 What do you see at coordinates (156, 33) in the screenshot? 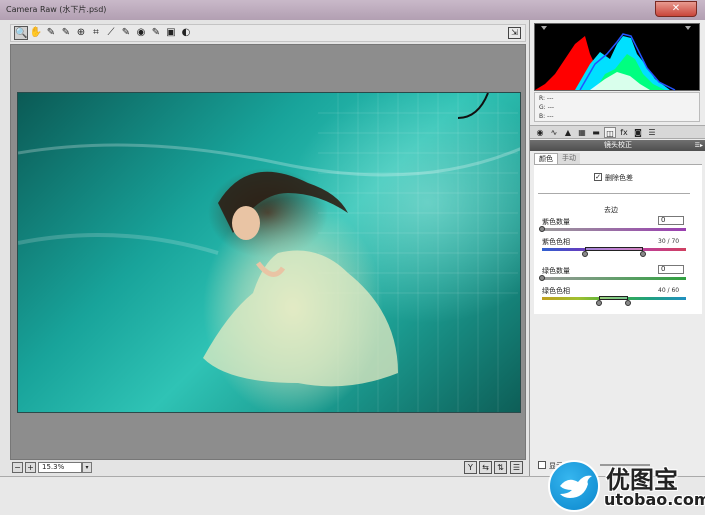
I see `adjustment-brush-icon: ✎` at bounding box center [156, 33].